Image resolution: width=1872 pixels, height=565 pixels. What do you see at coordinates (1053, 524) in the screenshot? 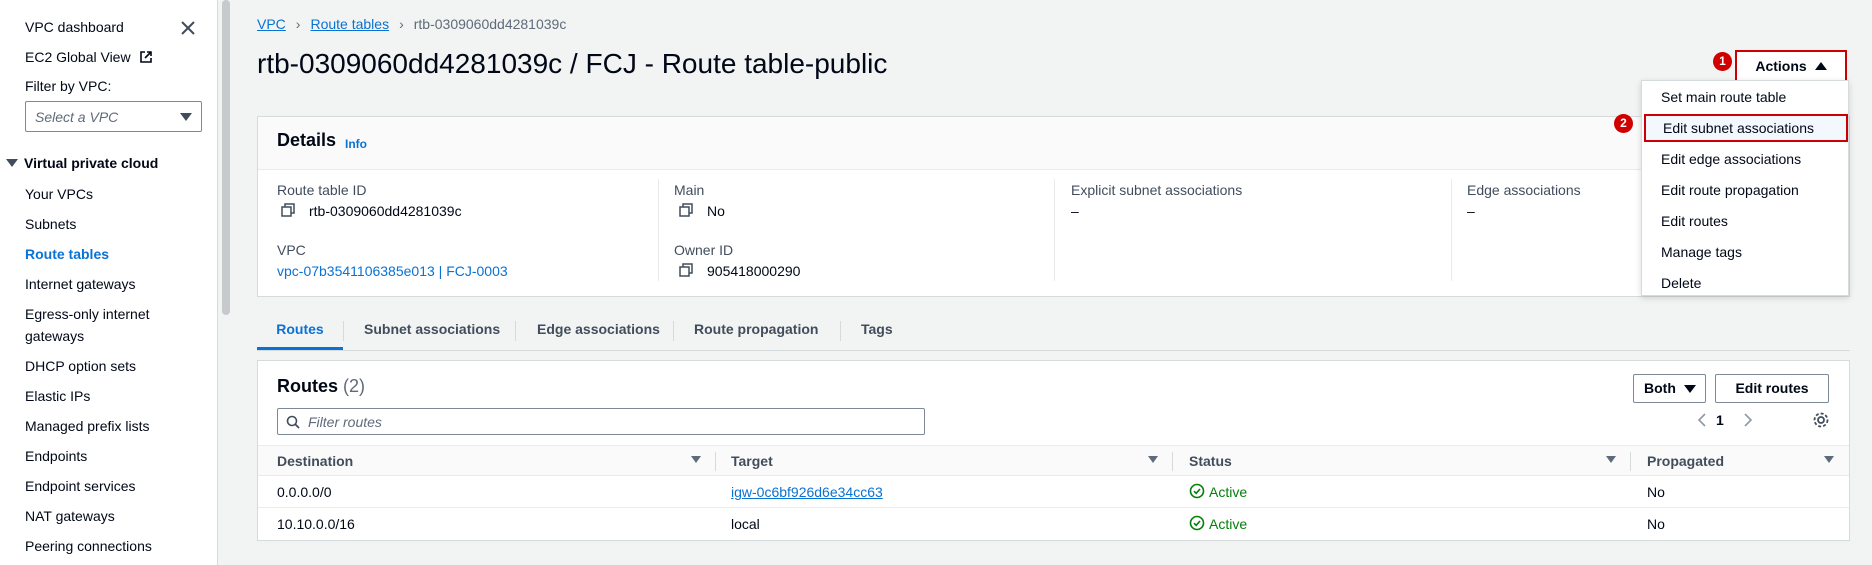
I see `table-row: 10.10.0.0/16 local Active No` at bounding box center [1053, 524].